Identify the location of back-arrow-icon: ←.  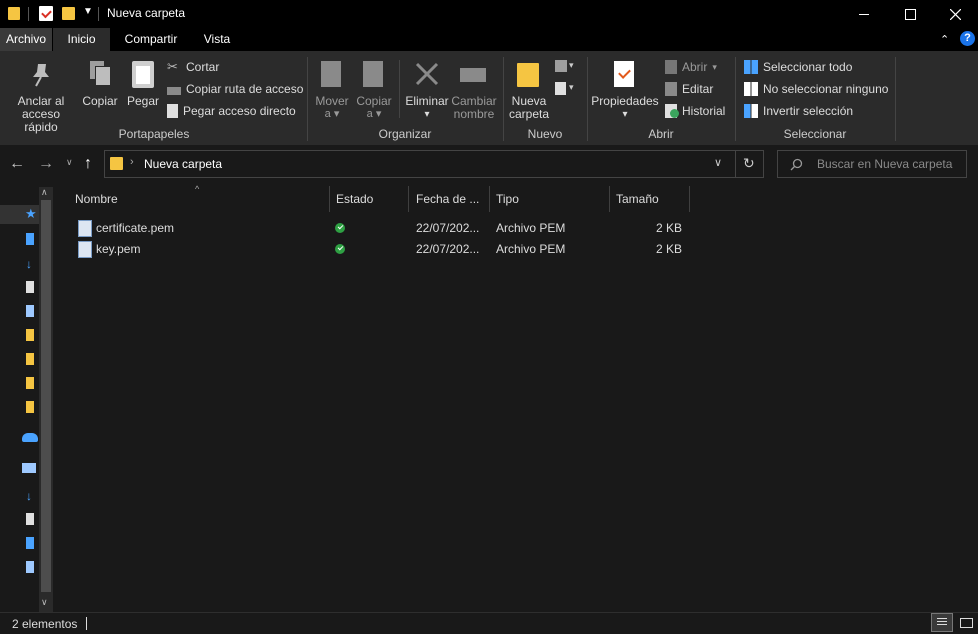
(17, 164).